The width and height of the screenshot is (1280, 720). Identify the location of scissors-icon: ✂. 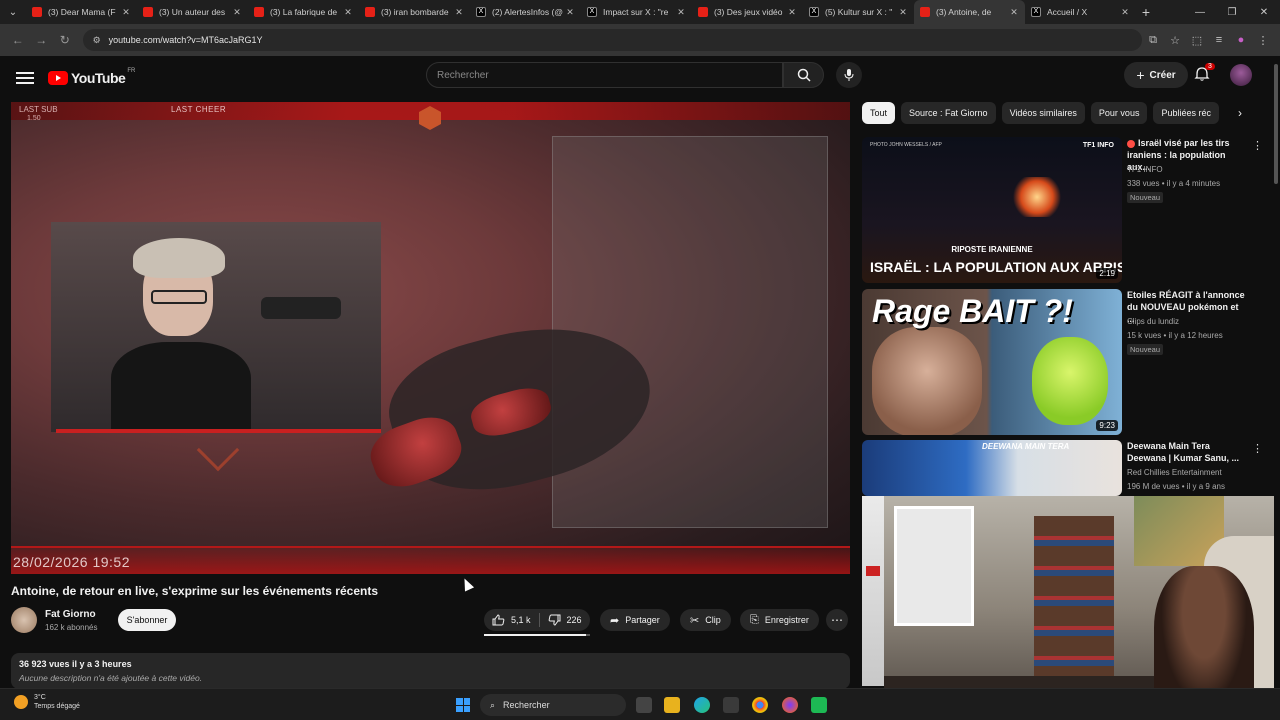
(695, 620).